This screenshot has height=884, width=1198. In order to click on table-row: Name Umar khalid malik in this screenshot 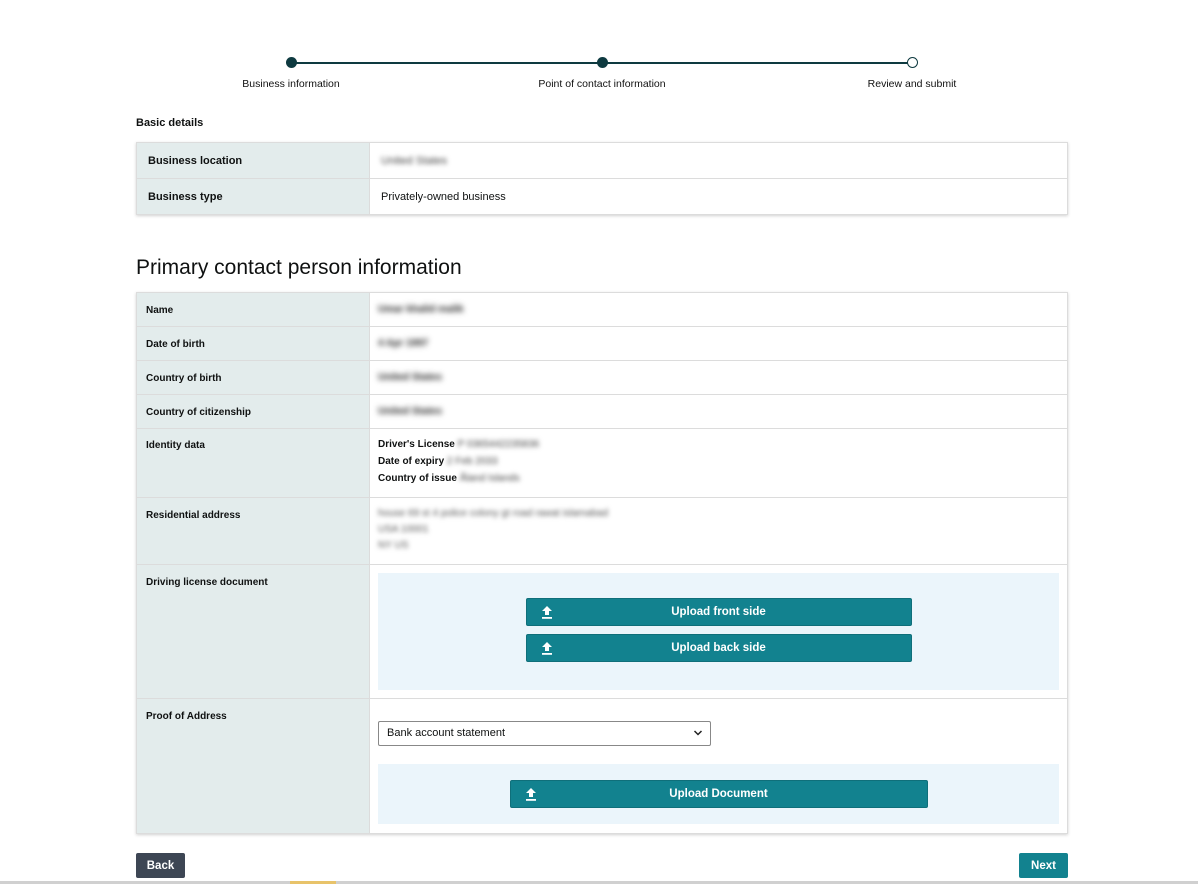, I will do `click(602, 309)`.